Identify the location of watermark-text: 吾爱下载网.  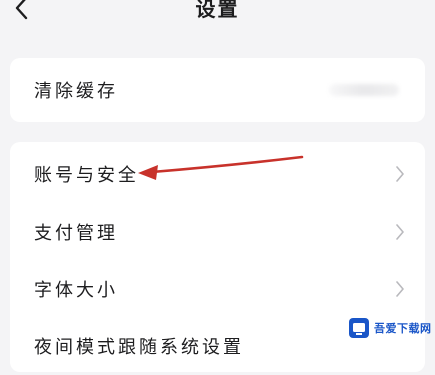
(403, 328).